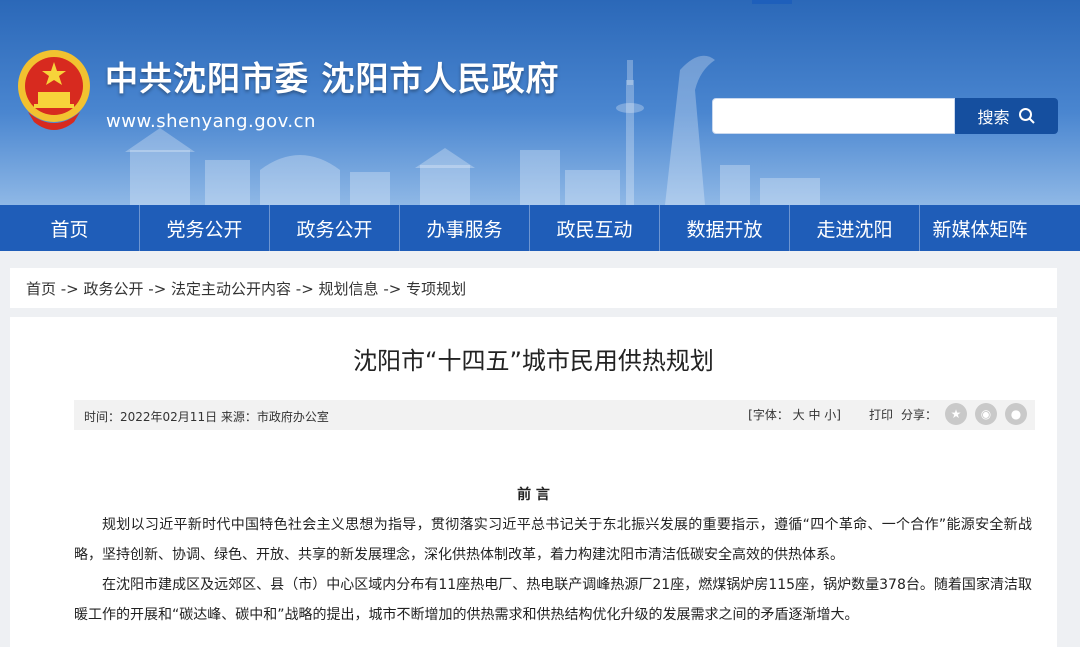 The width and height of the screenshot is (1080, 647). Describe the element at coordinates (881, 414) in the screenshot. I see `print-link: 打印` at that location.